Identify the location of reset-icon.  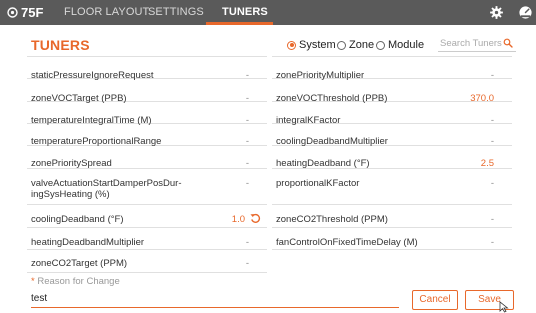
(255, 218).